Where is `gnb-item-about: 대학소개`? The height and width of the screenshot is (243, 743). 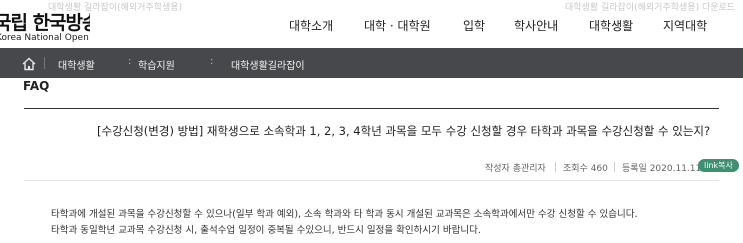 gnb-item-about: 대학소개 is located at coordinates (311, 25).